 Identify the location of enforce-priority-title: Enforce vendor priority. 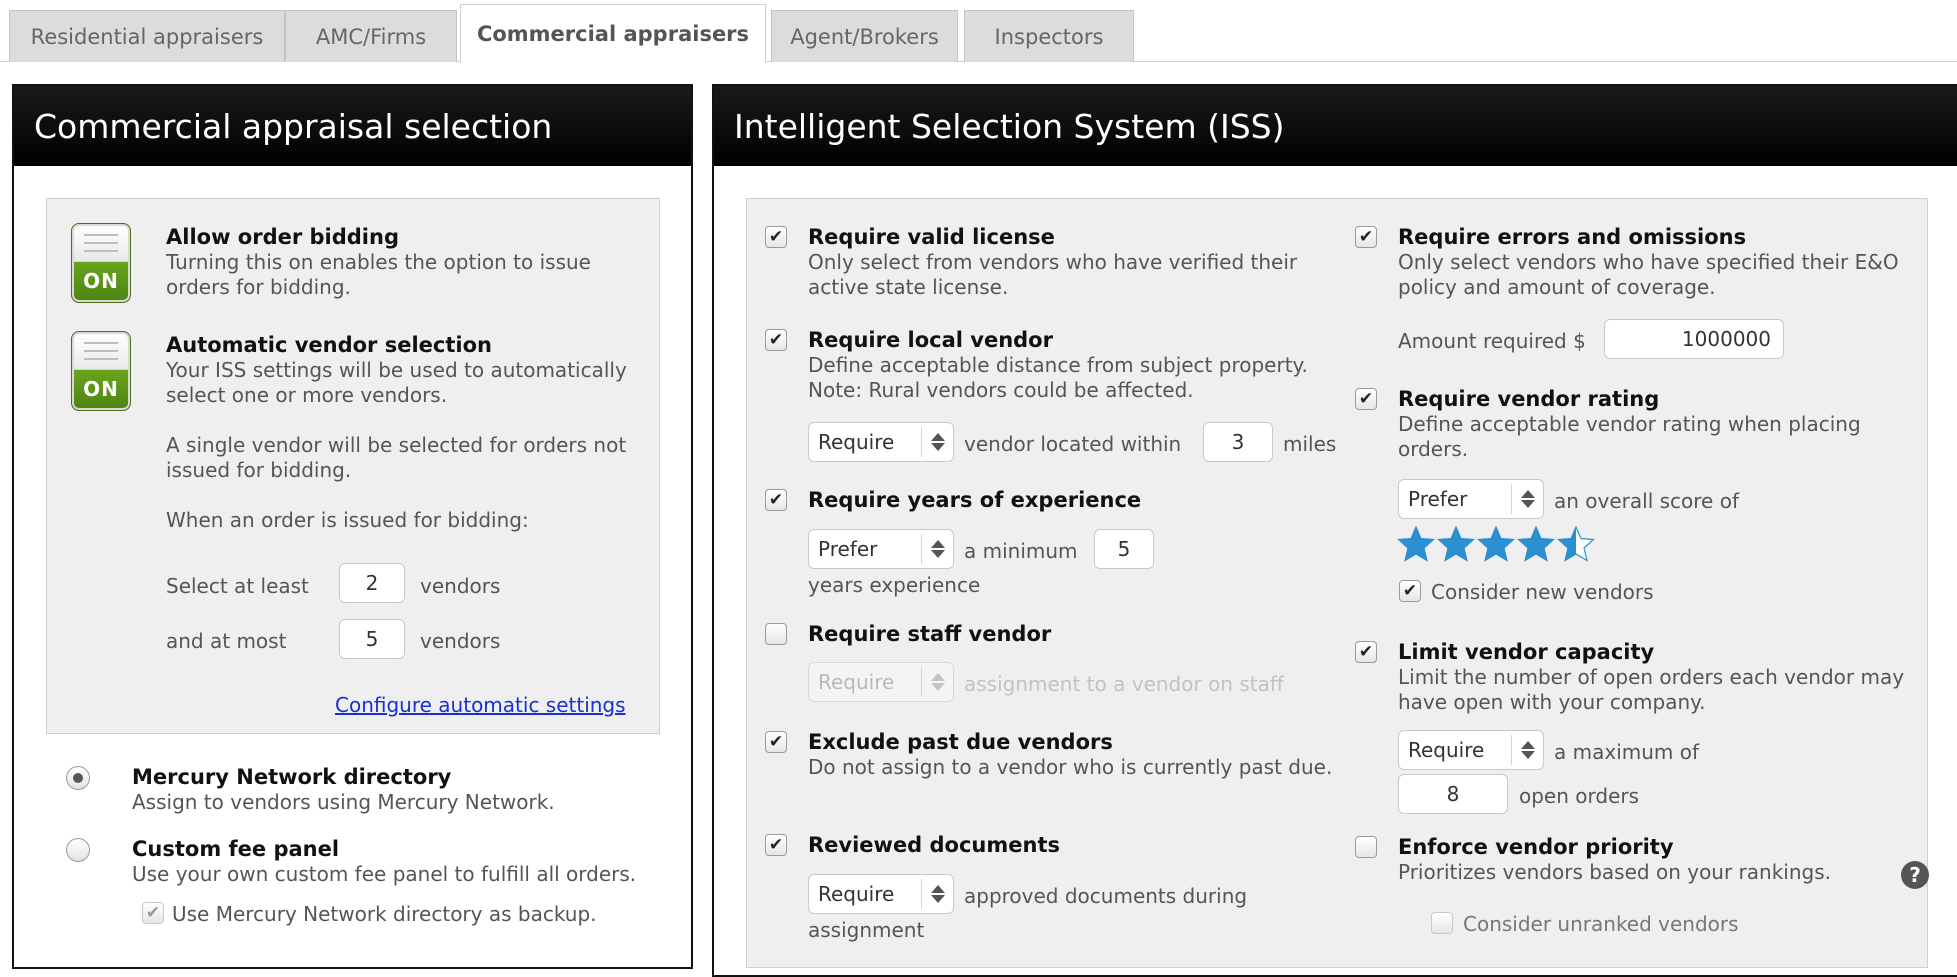
(1536, 847).